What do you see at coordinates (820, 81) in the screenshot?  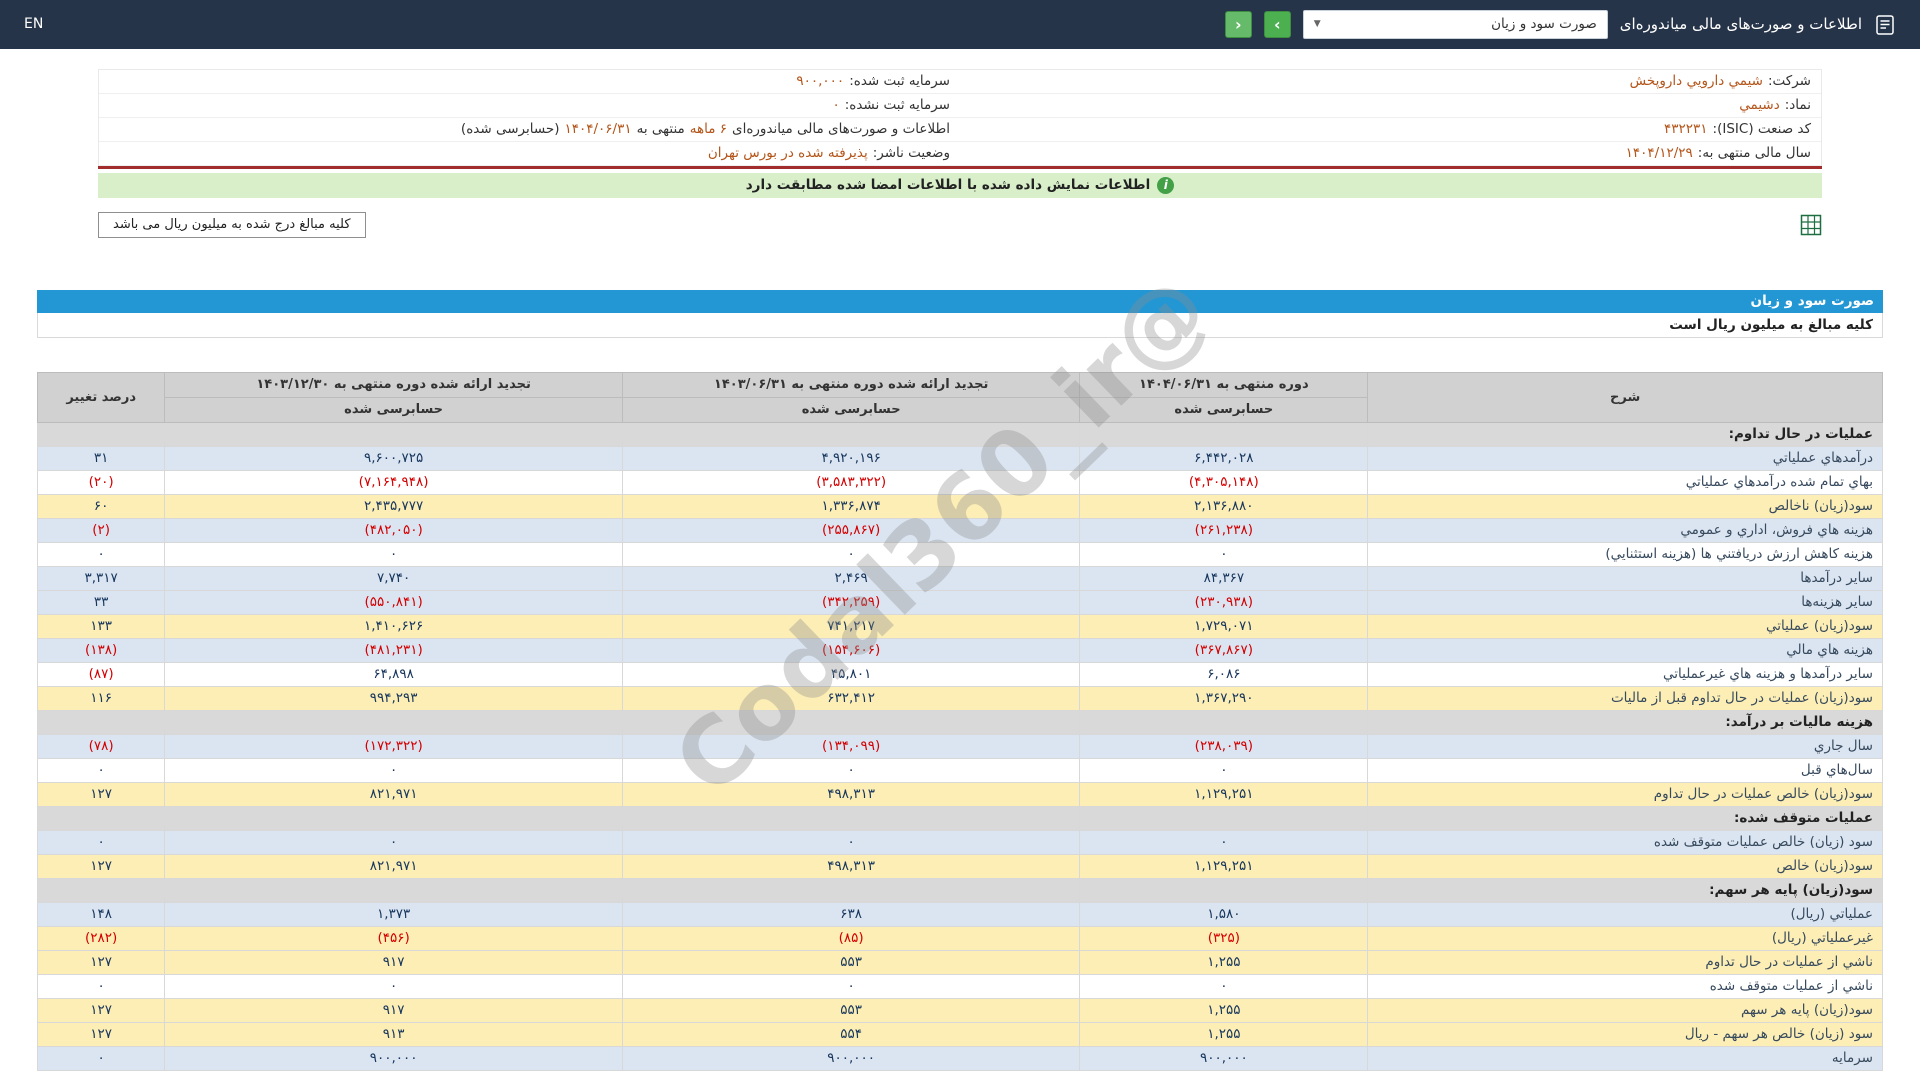 I see `registered-capital-value: ۹۰۰,۰۰۰` at bounding box center [820, 81].